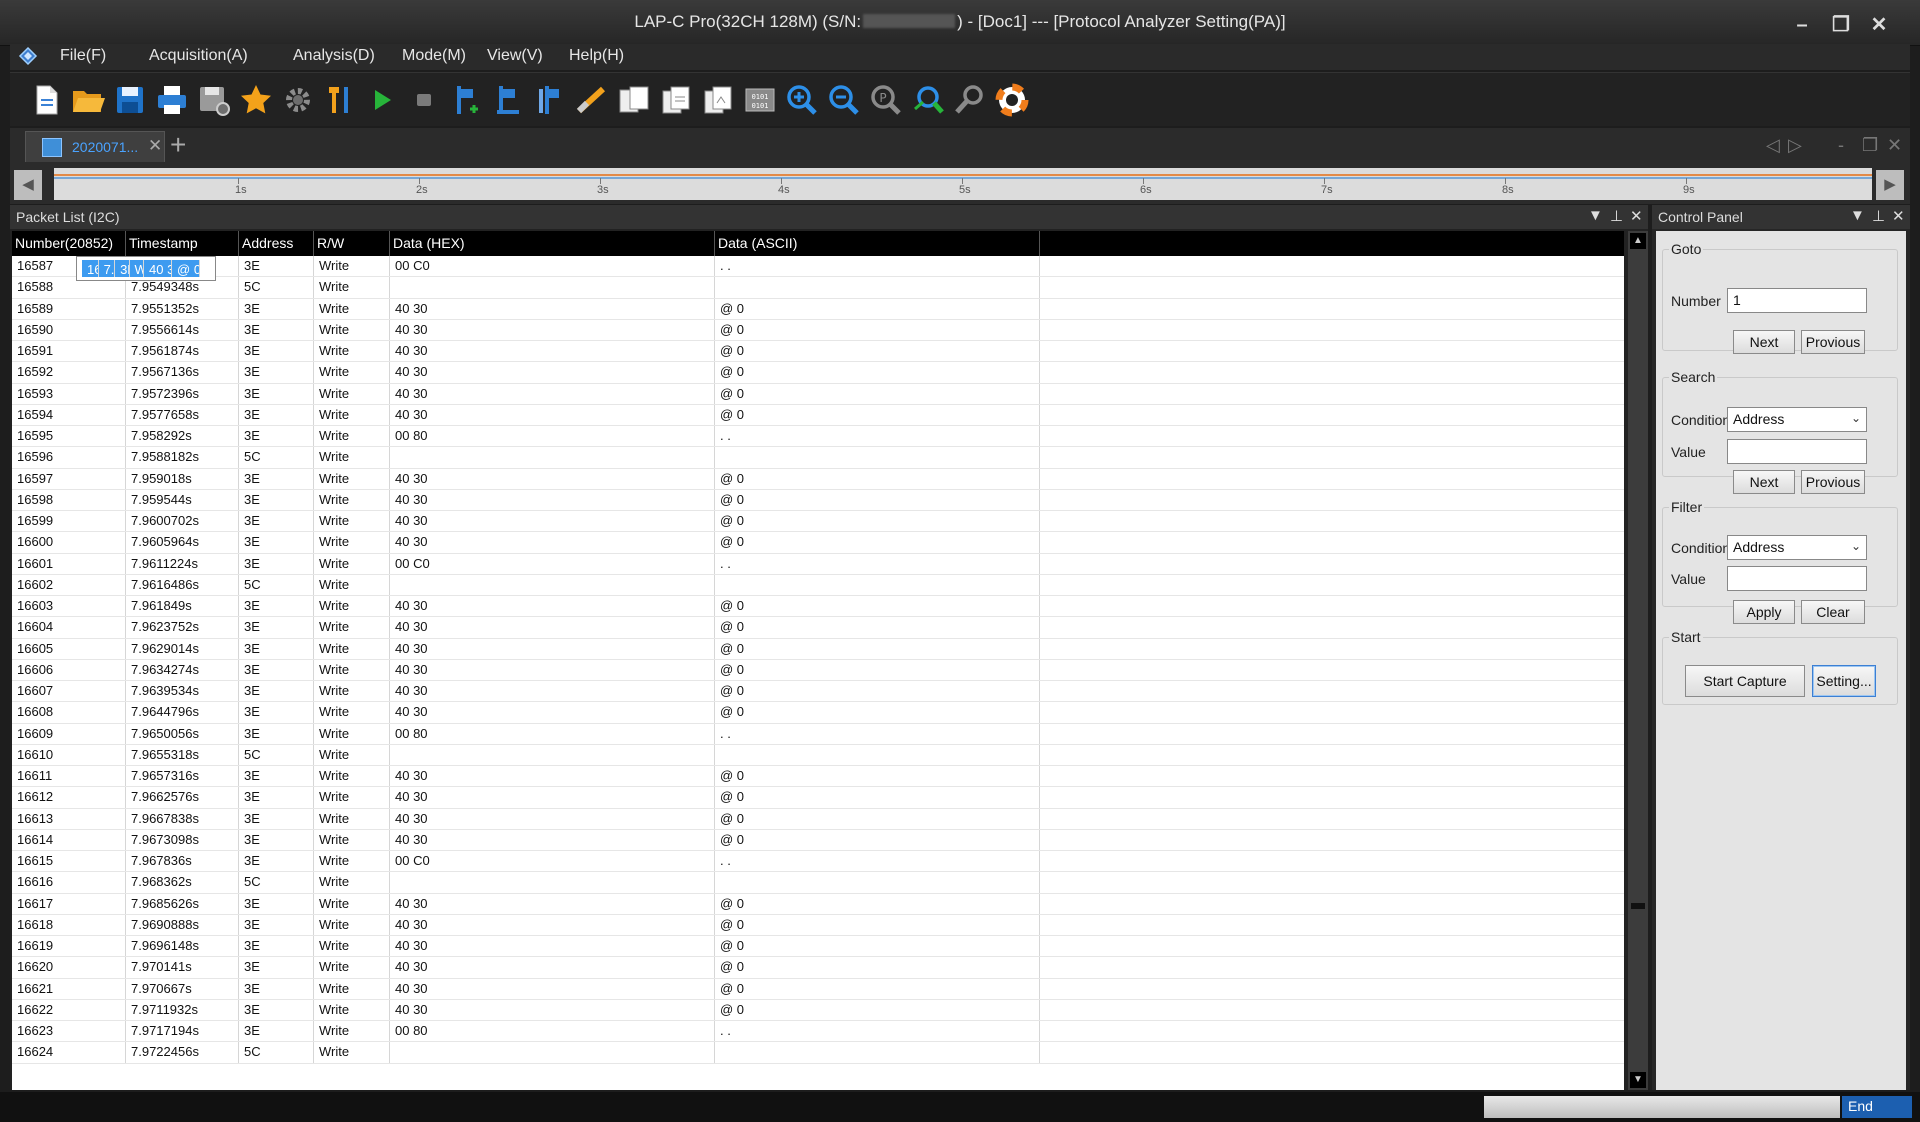 The image size is (1920, 1122). Describe the element at coordinates (818, 415) in the screenshot. I see `table-row: 16594 7.9577658s 3E Write 40 30 @ 0` at that location.